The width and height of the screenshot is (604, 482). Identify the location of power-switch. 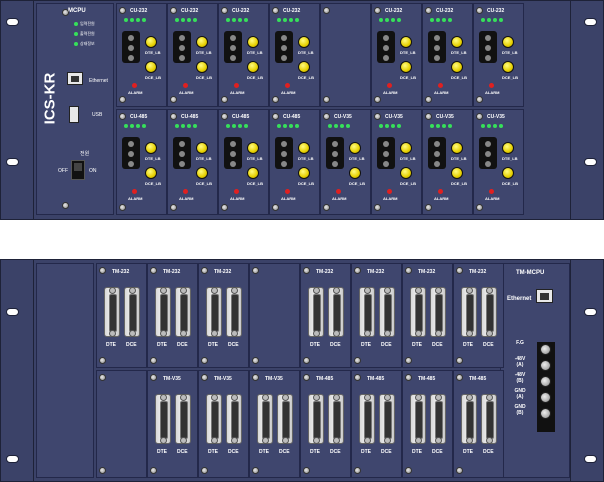
(78, 170).